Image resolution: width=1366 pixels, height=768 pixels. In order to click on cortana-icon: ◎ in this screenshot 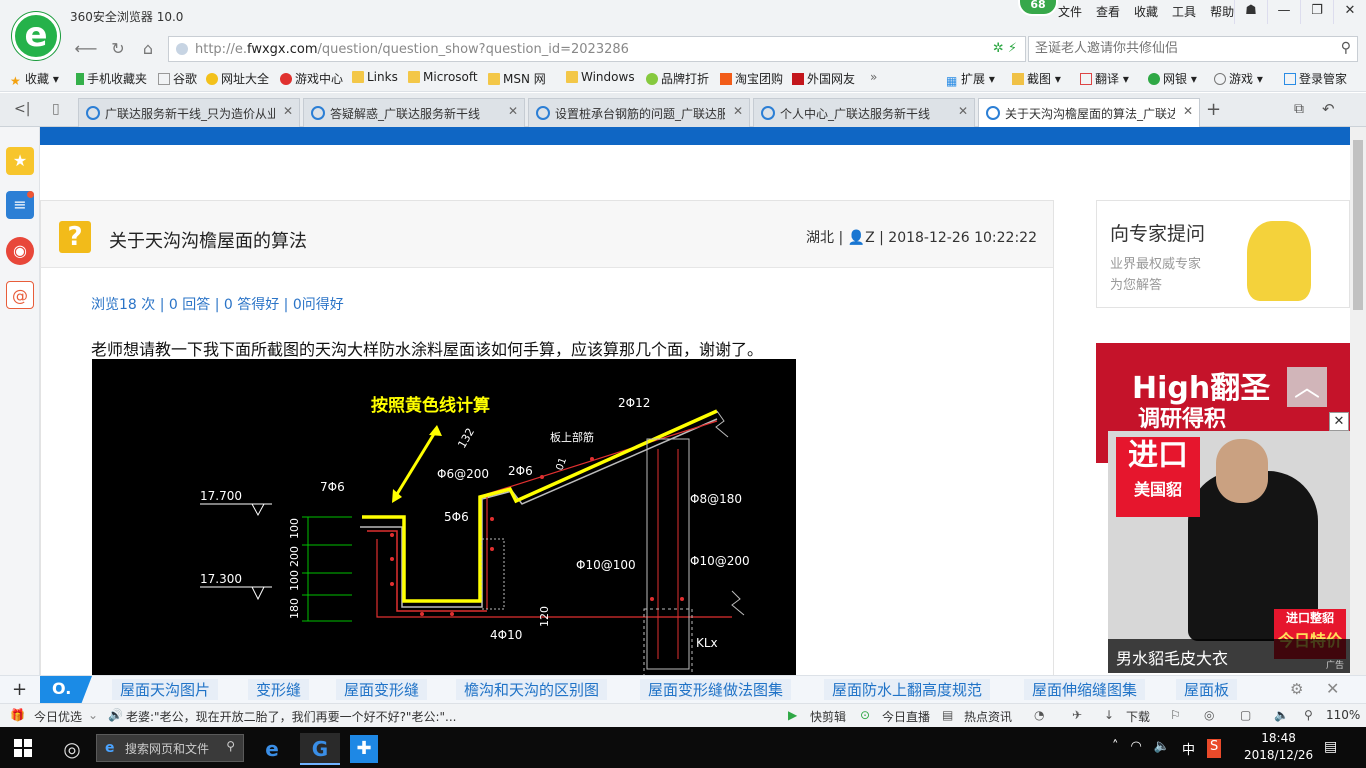, I will do `click(72, 749)`.